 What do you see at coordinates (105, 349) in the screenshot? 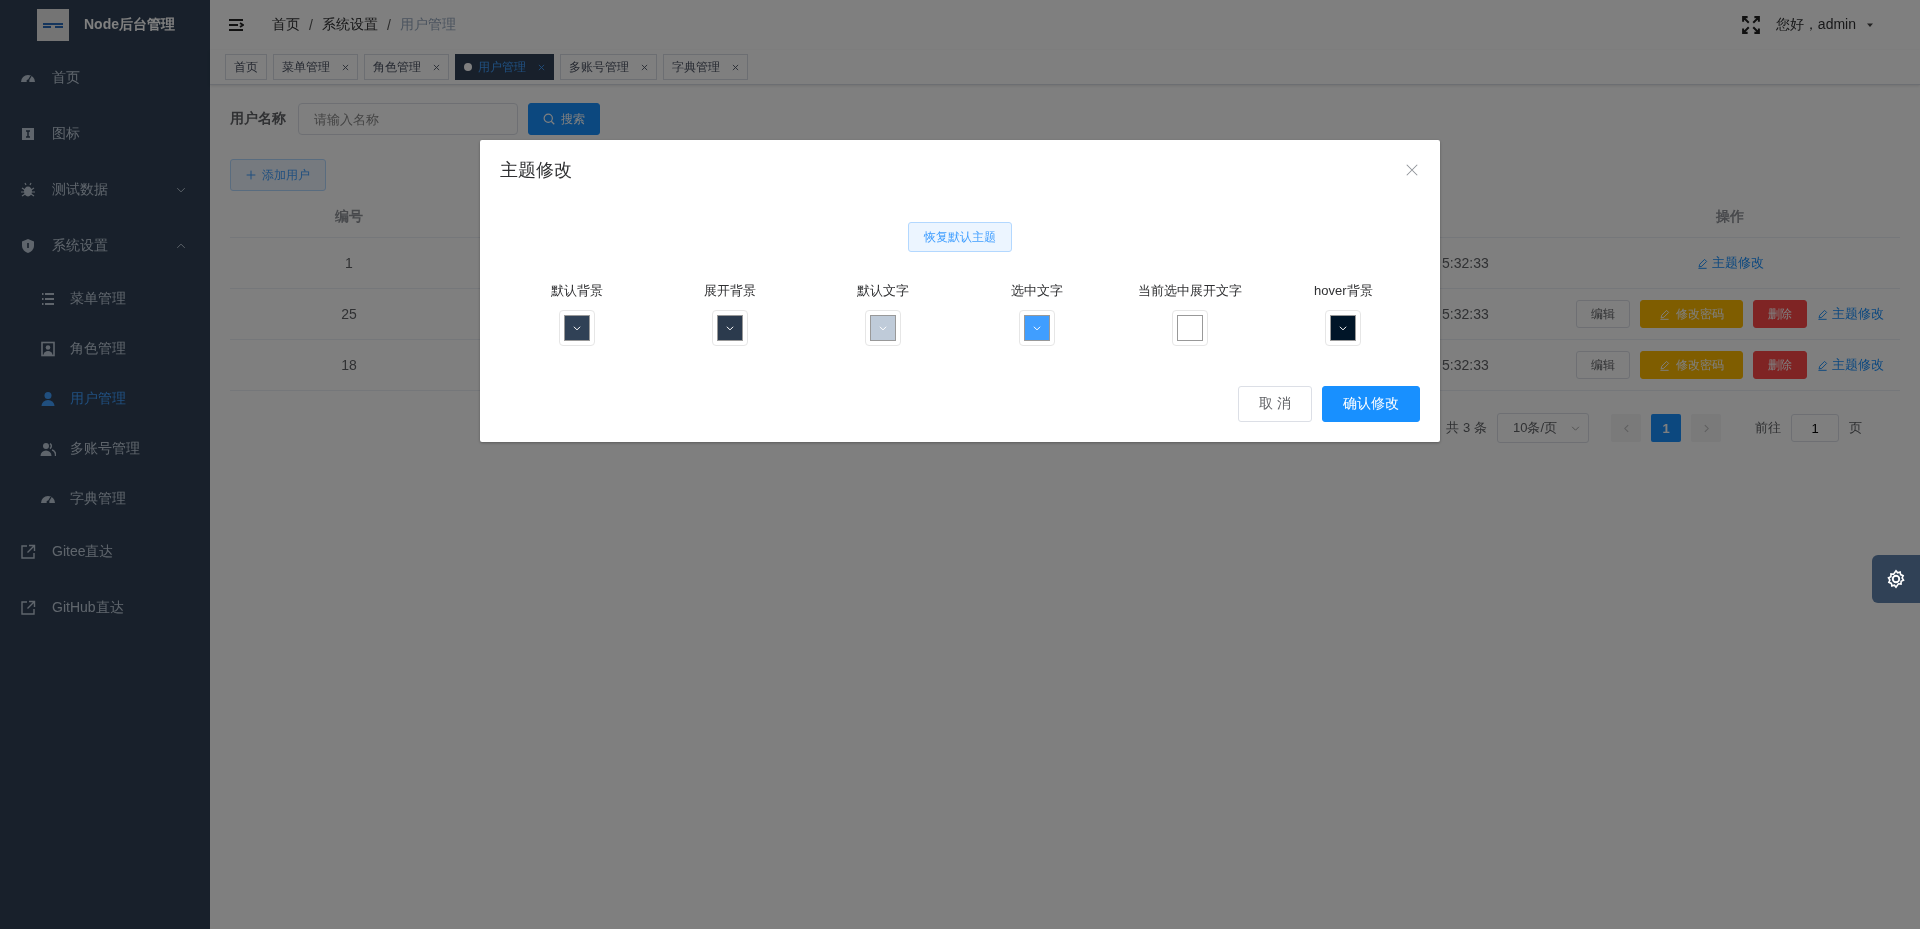
I see `sidebar-item: 角色管理` at bounding box center [105, 349].